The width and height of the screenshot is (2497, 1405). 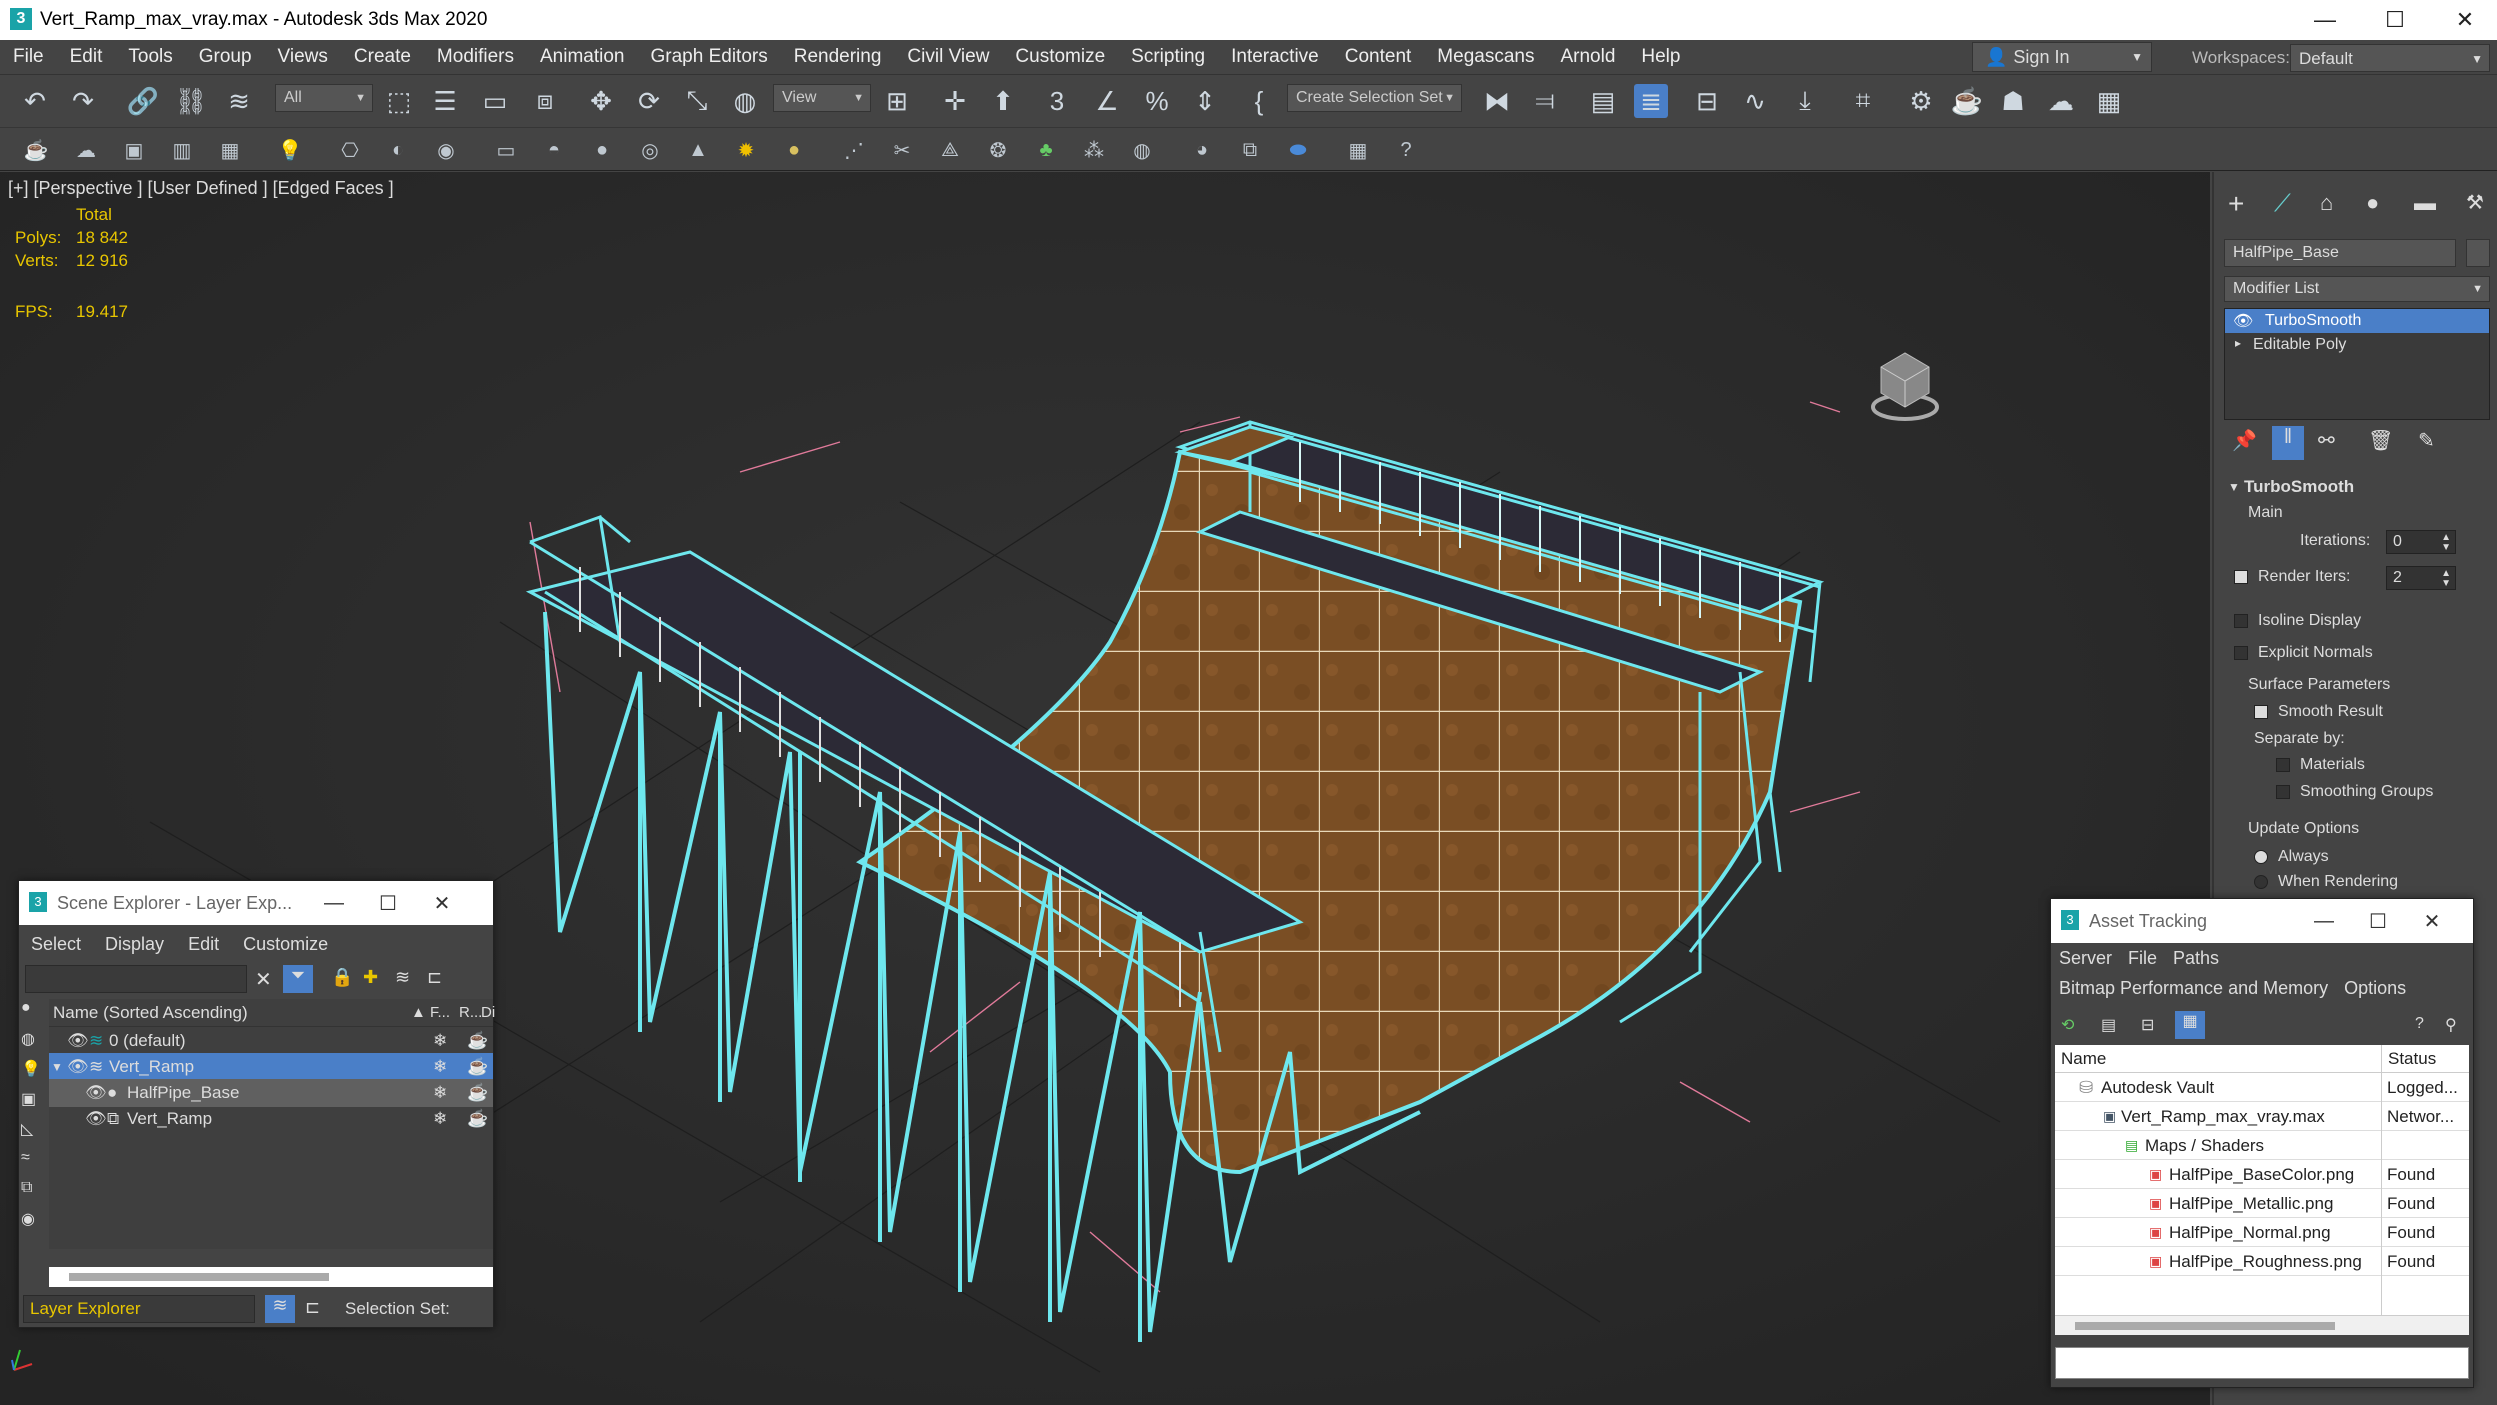 What do you see at coordinates (1142, 150) in the screenshot?
I see `material-icon: ◍` at bounding box center [1142, 150].